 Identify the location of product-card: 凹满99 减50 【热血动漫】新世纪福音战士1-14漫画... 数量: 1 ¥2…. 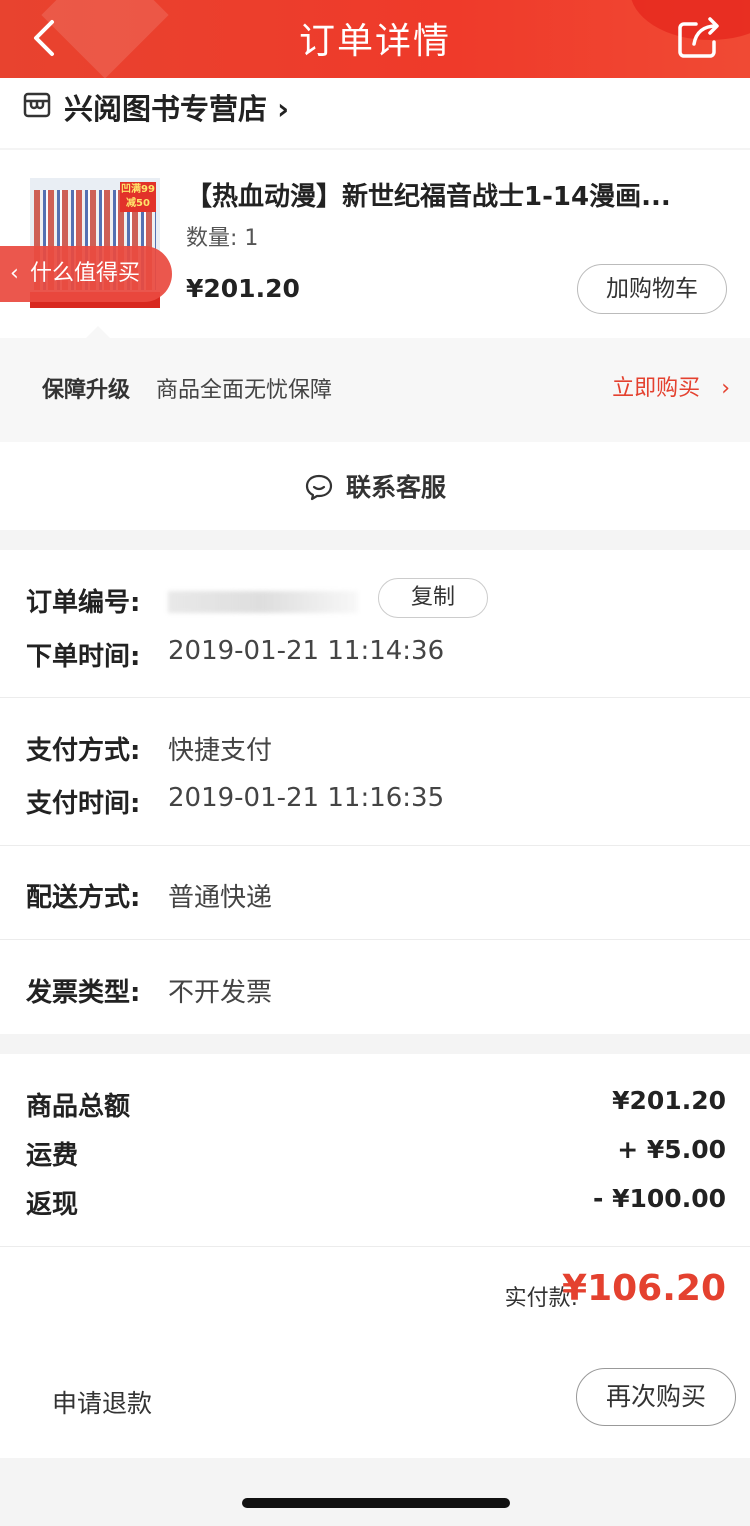
(375, 244).